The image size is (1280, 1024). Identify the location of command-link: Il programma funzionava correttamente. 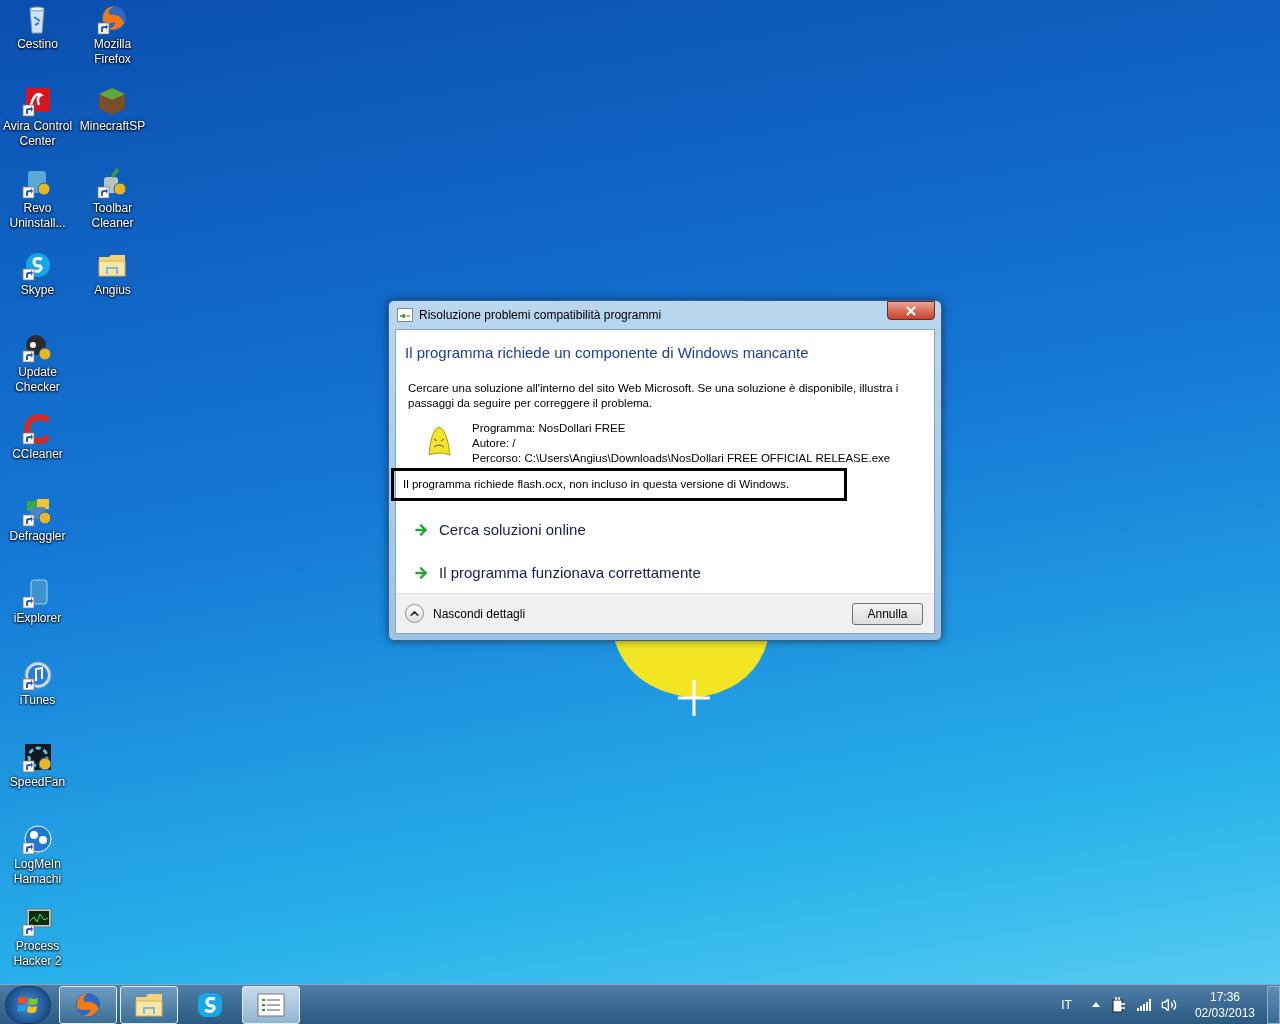
(665, 573).